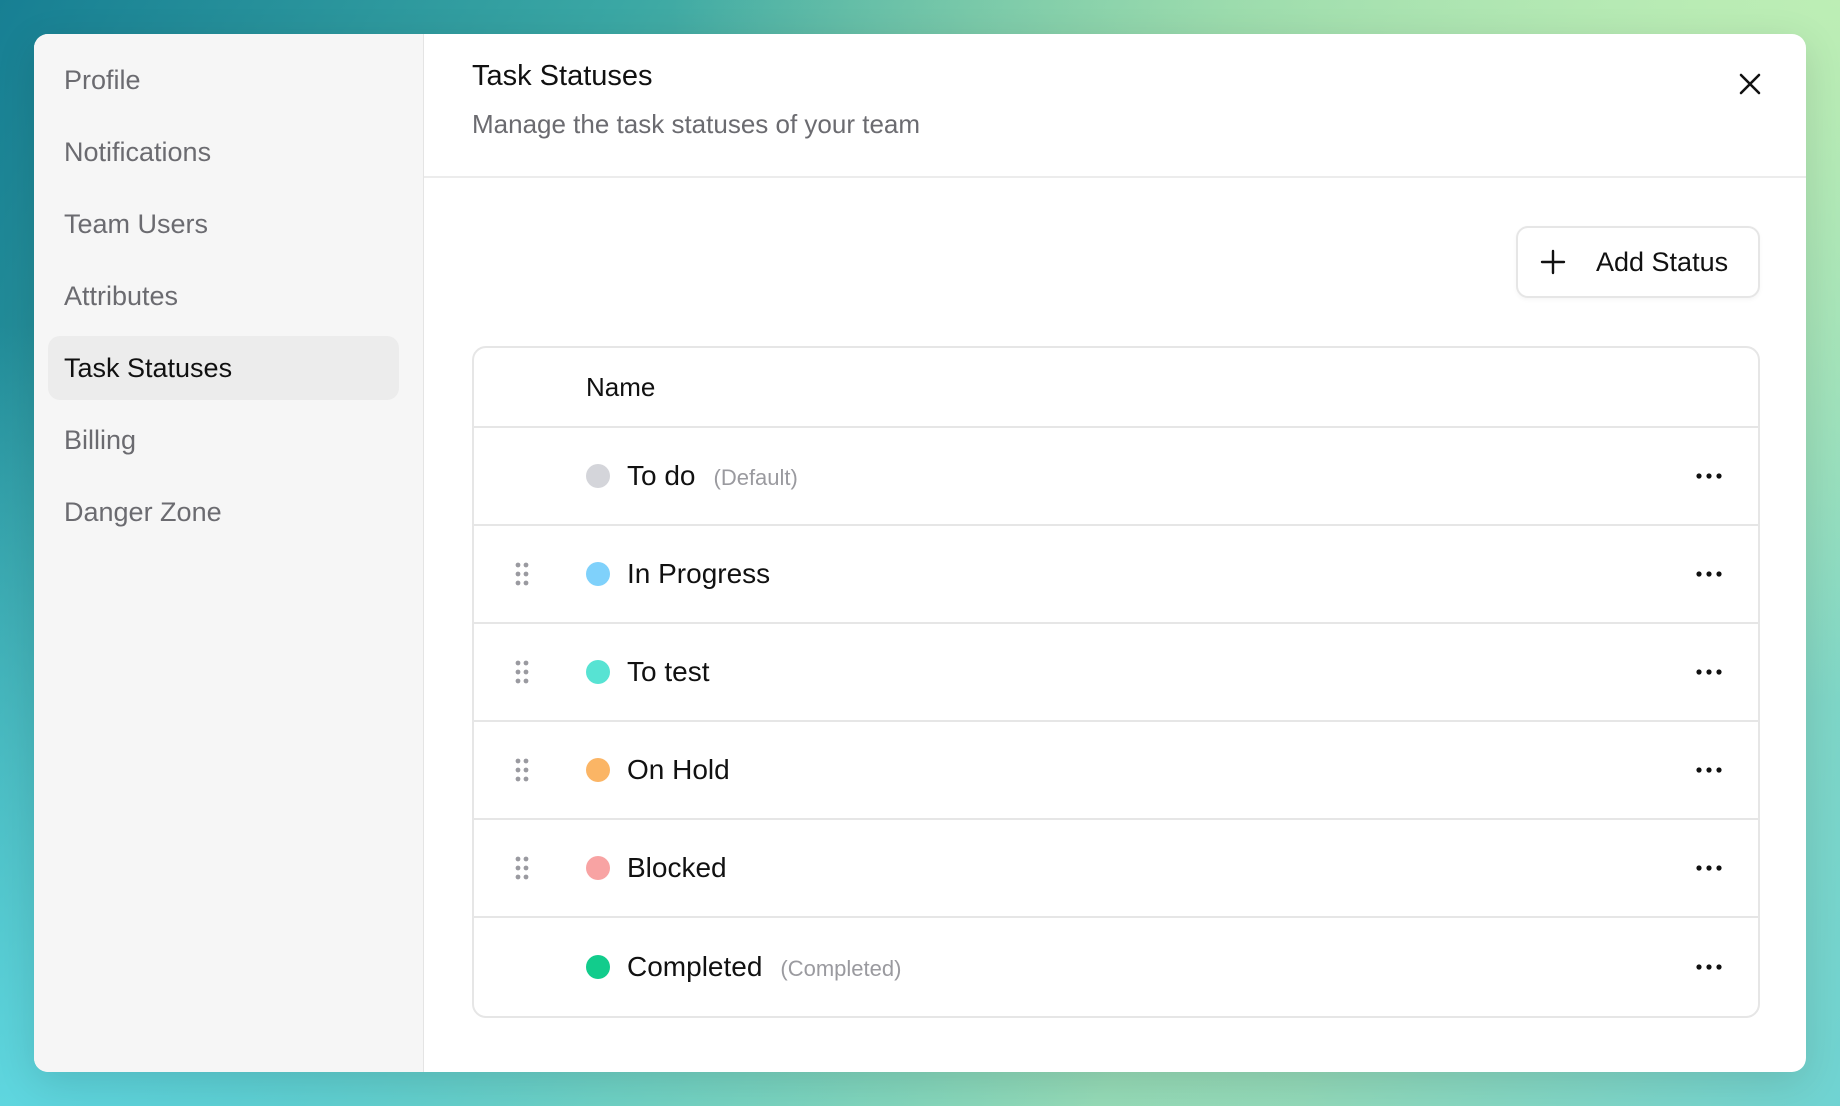 The width and height of the screenshot is (1840, 1106). Describe the element at coordinates (223, 80) in the screenshot. I see `sidebar-item-profile: Profile` at that location.